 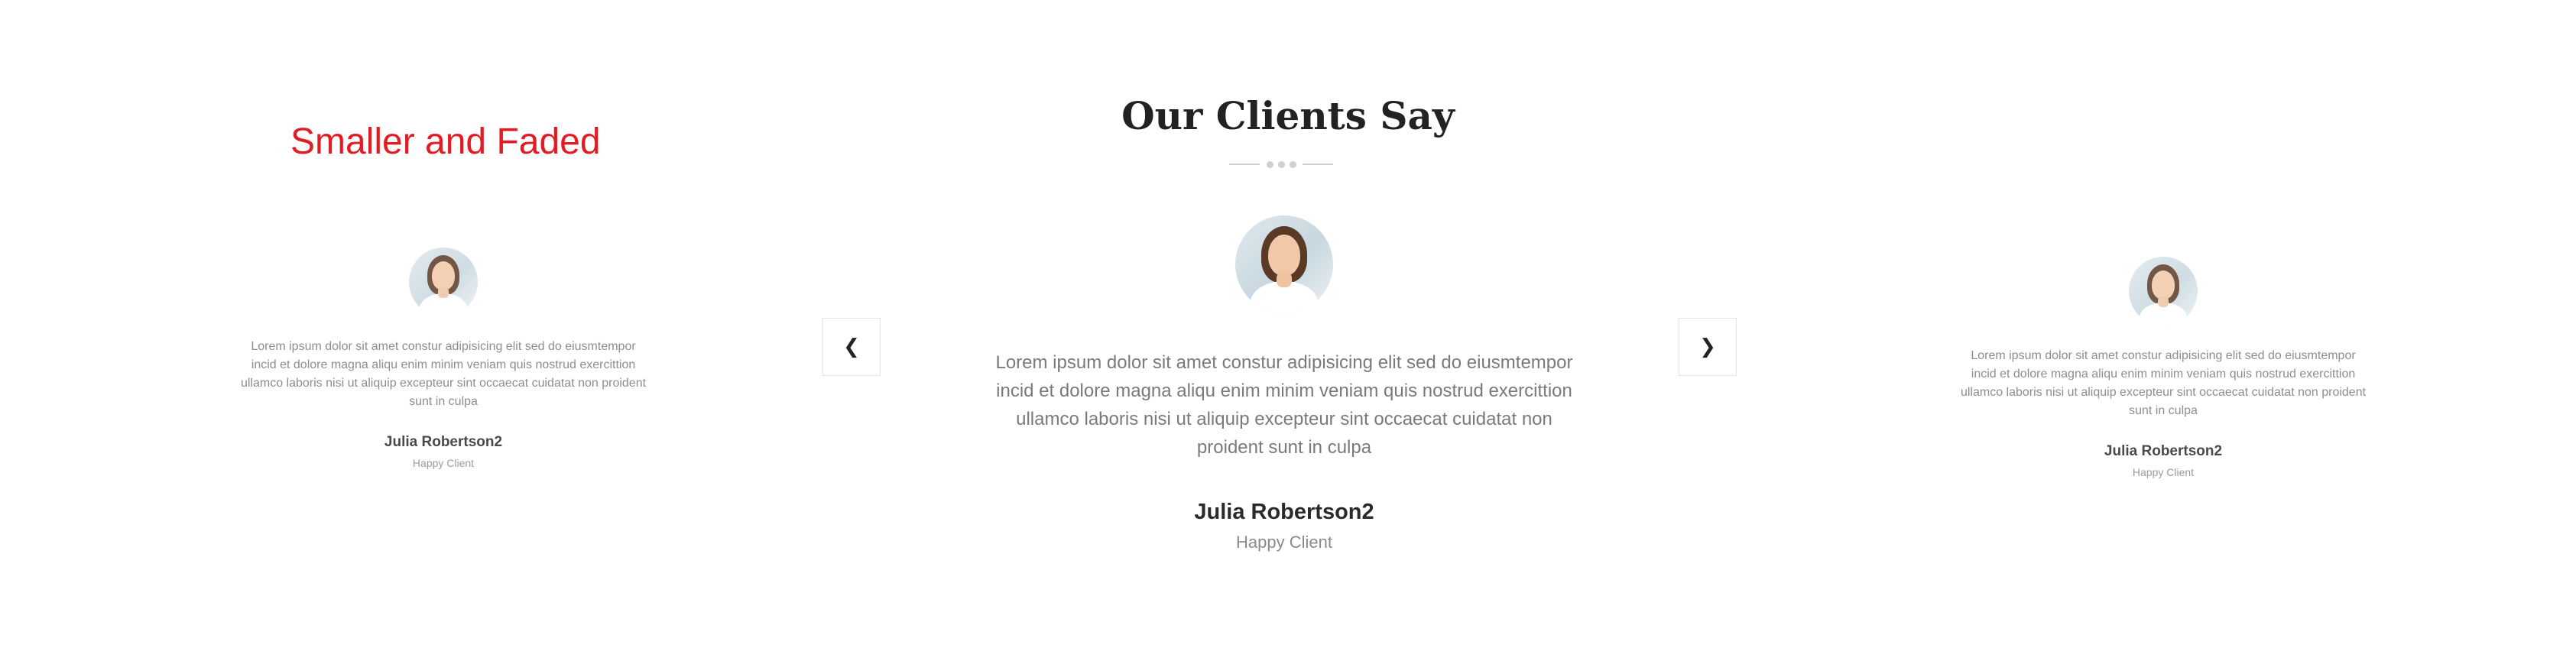 What do you see at coordinates (1288, 116) in the screenshot?
I see `section-title: Our Clients Say` at bounding box center [1288, 116].